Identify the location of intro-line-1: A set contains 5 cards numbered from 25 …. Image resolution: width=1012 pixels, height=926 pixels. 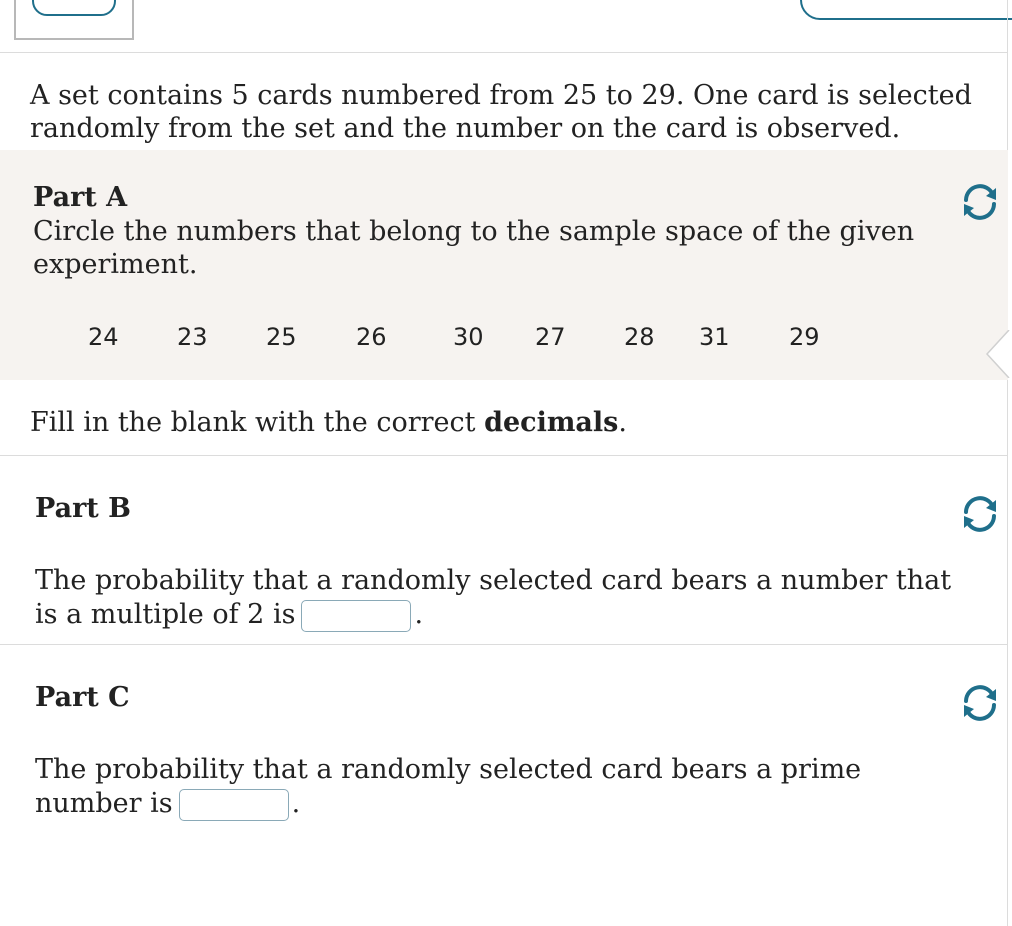
(501, 95).